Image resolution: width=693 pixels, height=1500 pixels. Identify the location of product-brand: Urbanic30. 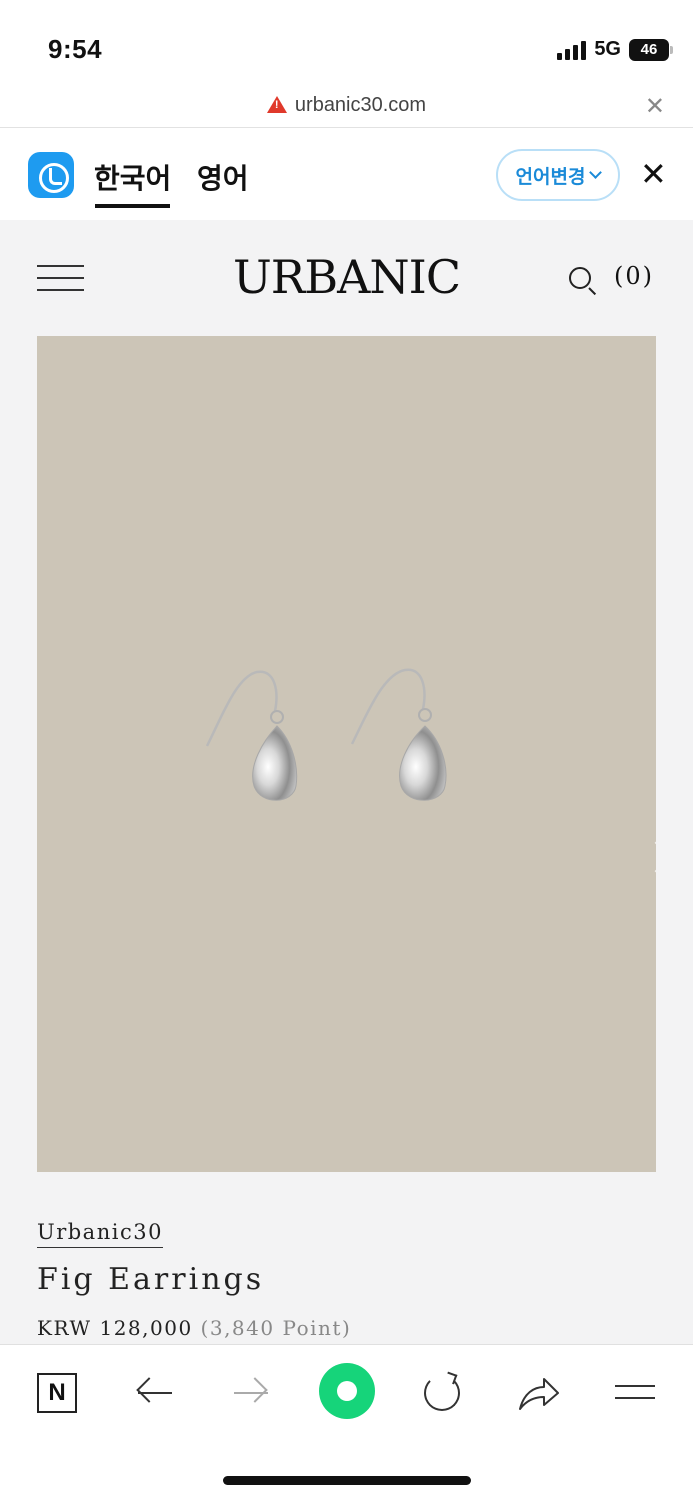
(100, 1234).